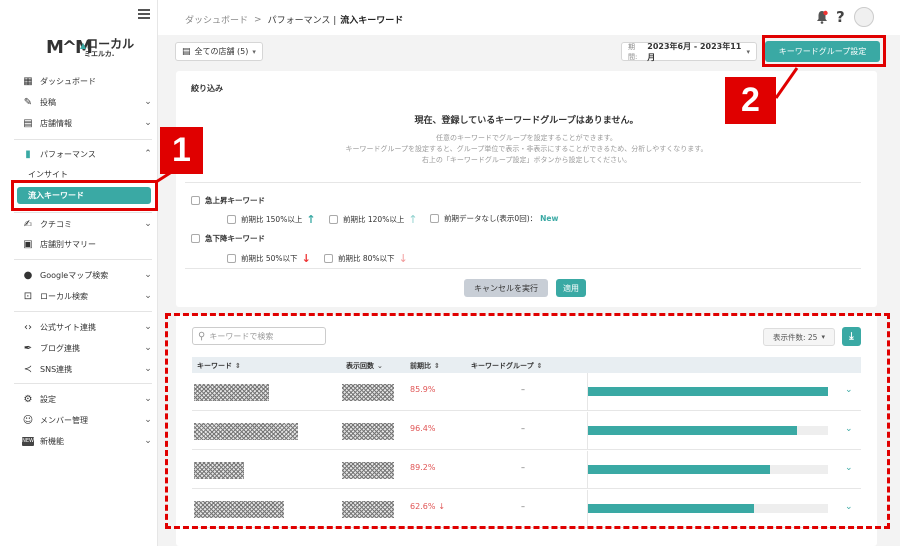  What do you see at coordinates (144, 14) in the screenshot?
I see `hamburger-menu-icon` at bounding box center [144, 14].